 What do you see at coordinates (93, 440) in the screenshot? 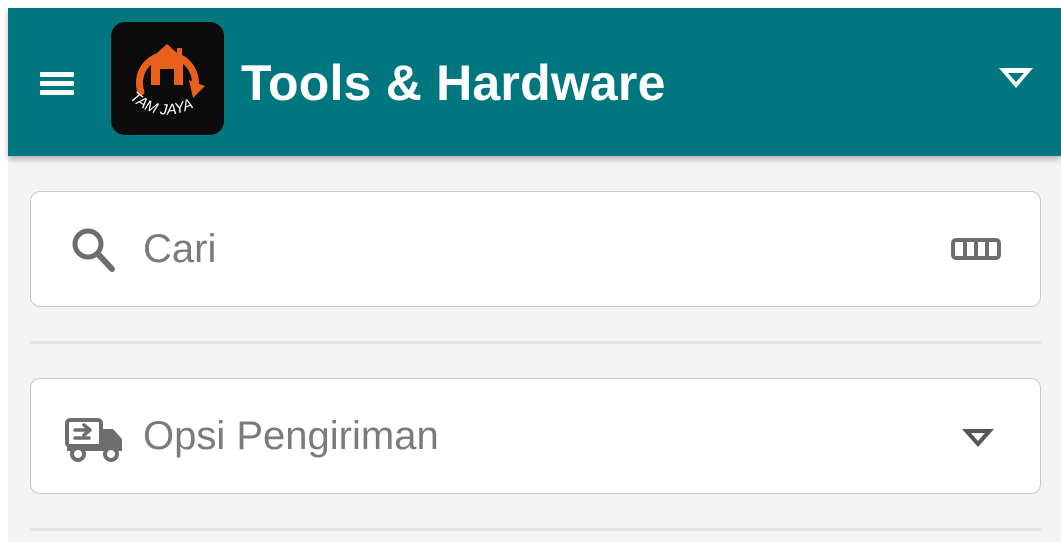
I see `delivery-truck-icon` at bounding box center [93, 440].